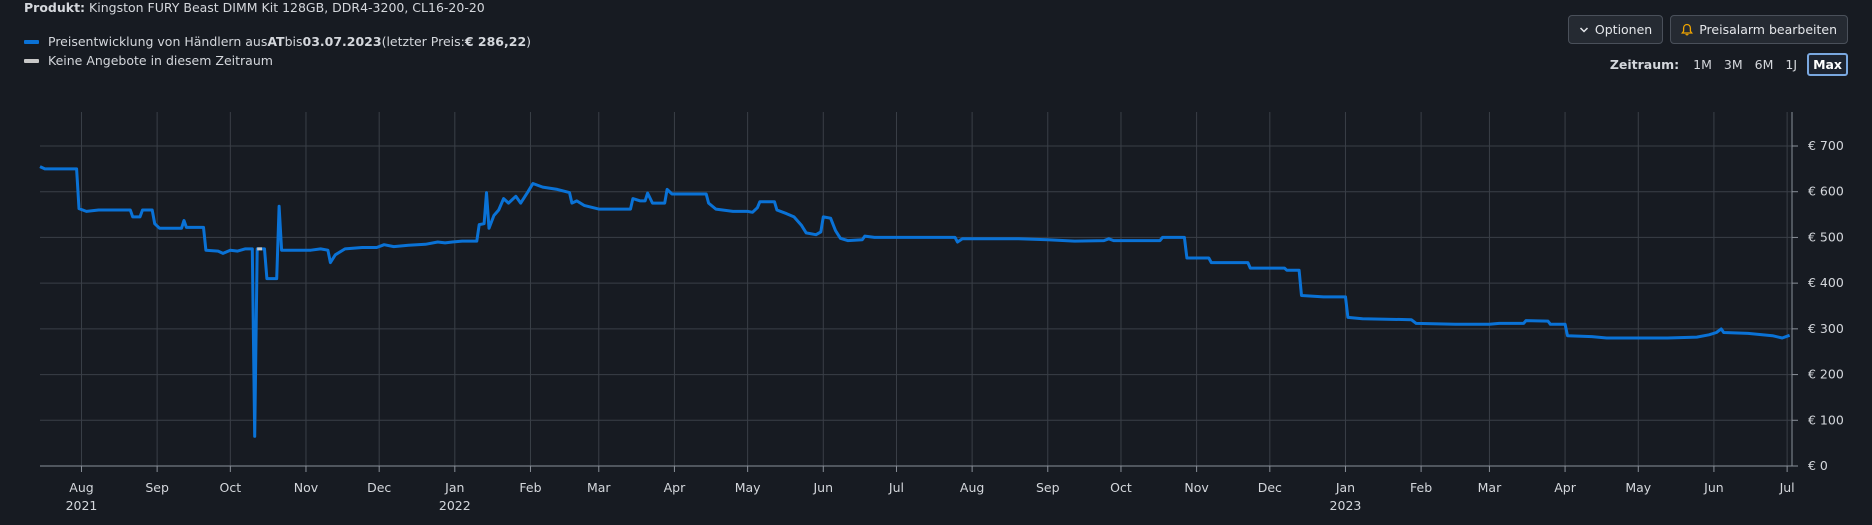 The width and height of the screenshot is (1872, 525). What do you see at coordinates (1826, 328) in the screenshot?
I see `y-tick-label: € 300` at bounding box center [1826, 328].